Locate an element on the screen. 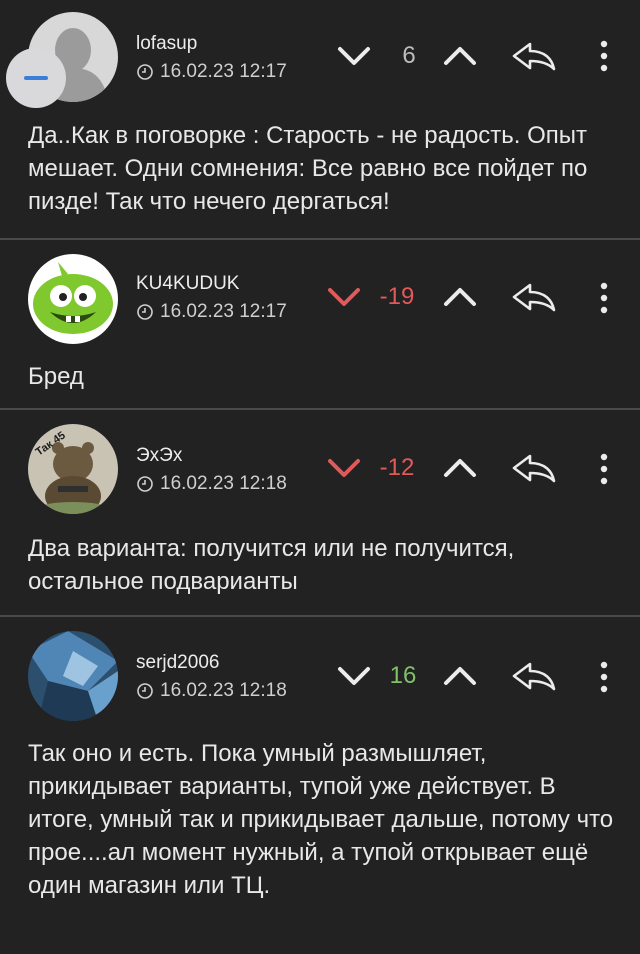  comment-author: serjd2006 is located at coordinates (177, 663).